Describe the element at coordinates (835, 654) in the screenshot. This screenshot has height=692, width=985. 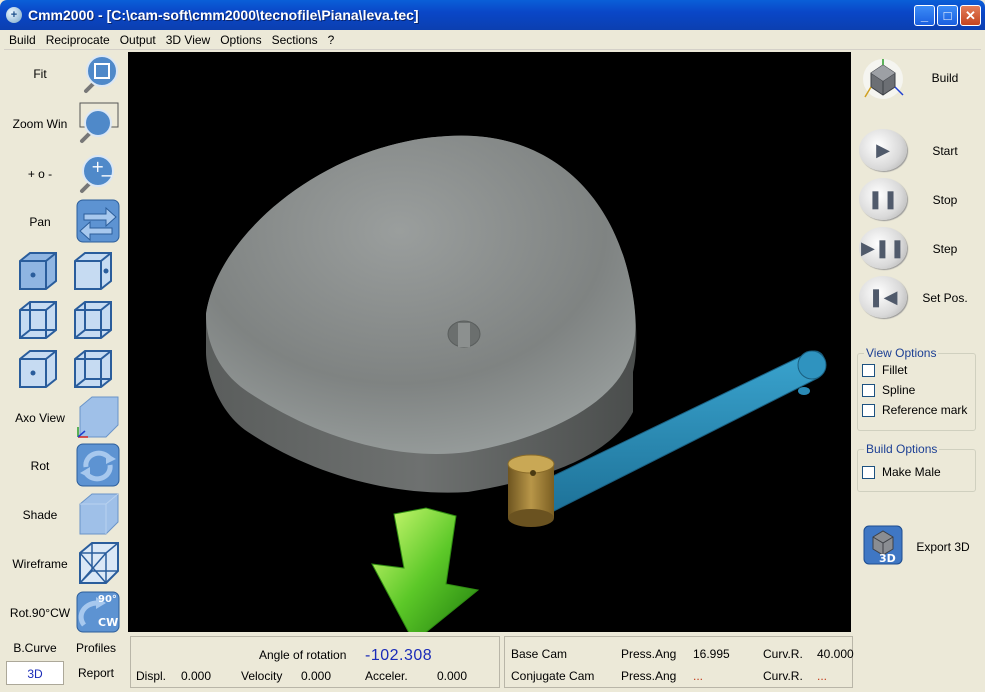
I see `curv-r-value: 40.000` at that location.